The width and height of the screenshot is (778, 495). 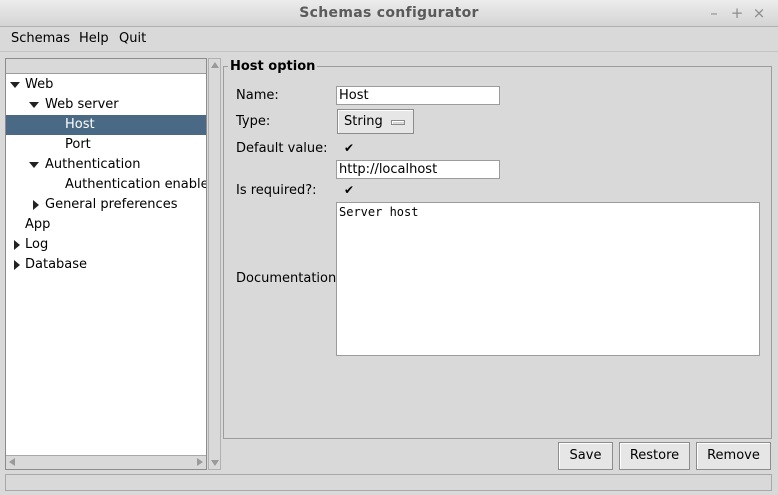 I want to click on menu-bar: Schemas Help Quit, so click(x=389, y=39).